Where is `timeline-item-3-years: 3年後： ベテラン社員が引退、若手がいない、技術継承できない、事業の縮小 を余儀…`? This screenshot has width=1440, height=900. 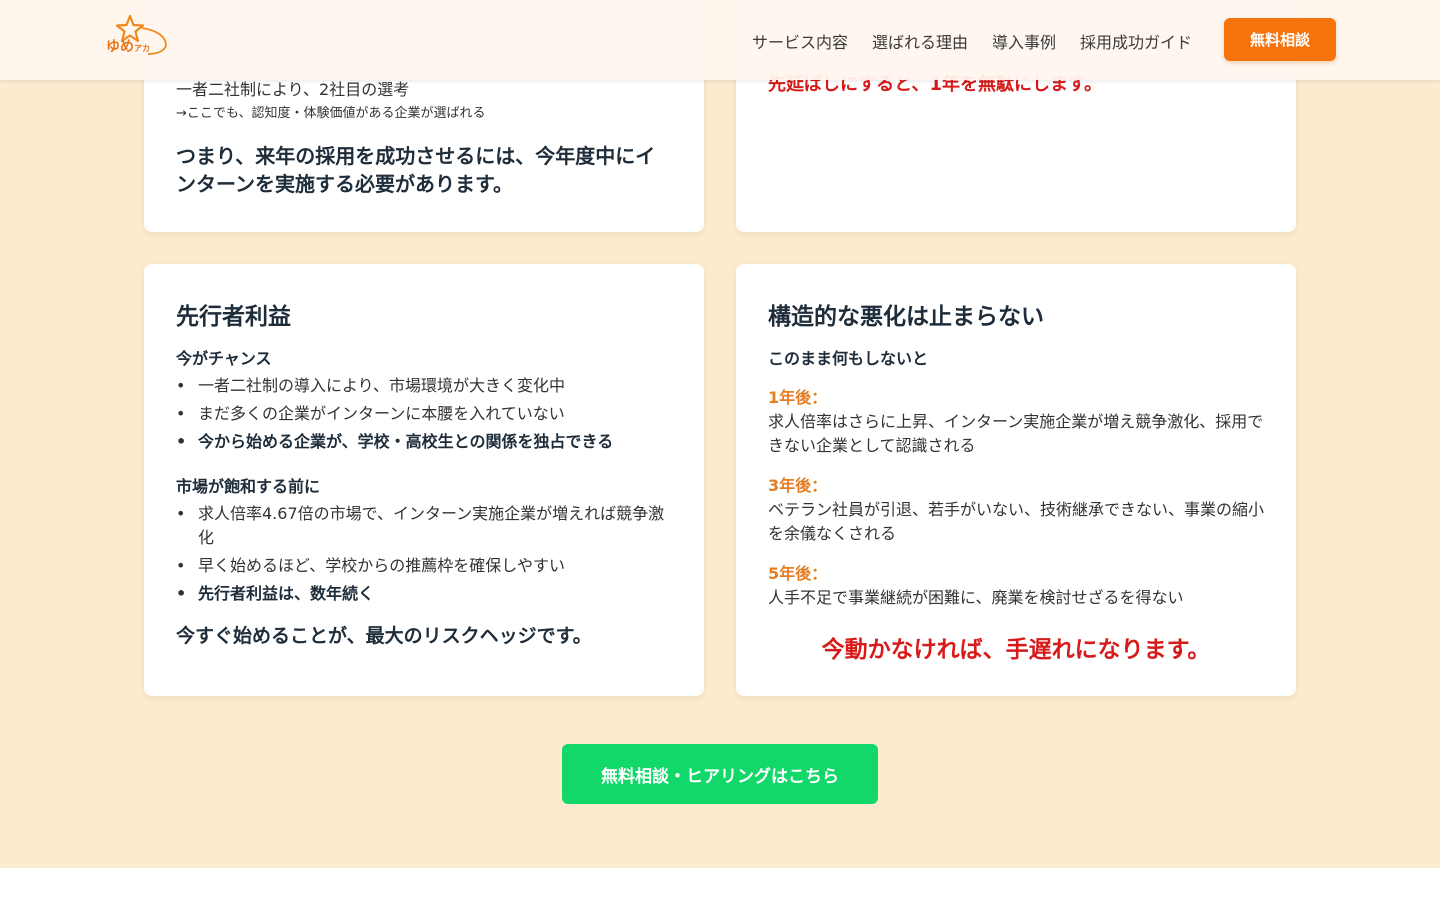 timeline-item-3-years: 3年後： ベテラン社員が引退、若手がいない、技術継承できない、事業の縮小 を余儀… is located at coordinates (1018, 509).